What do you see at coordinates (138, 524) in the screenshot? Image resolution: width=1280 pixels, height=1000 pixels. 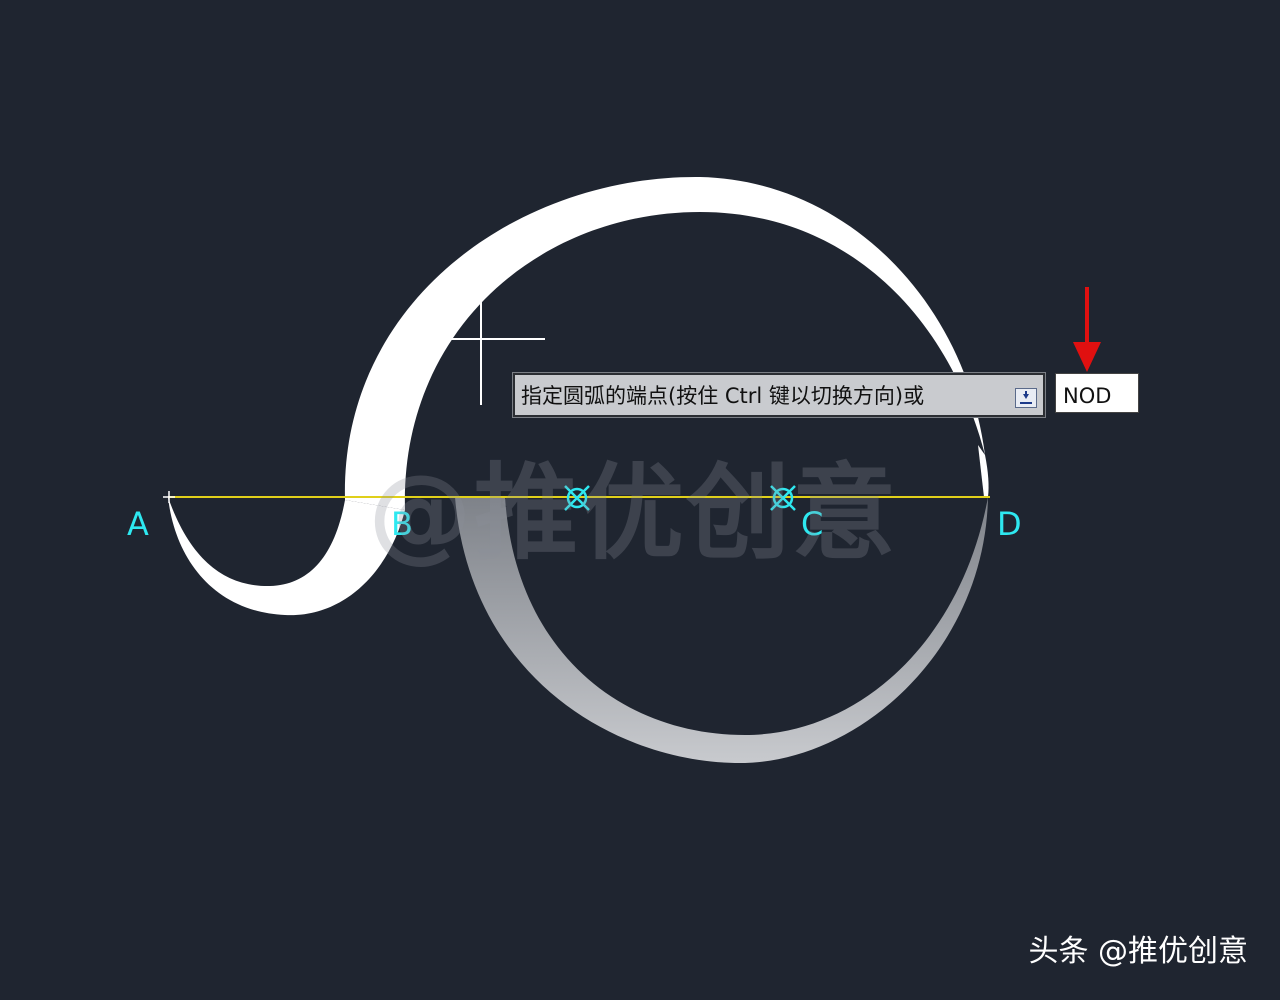 I see `point-label-a: A` at bounding box center [138, 524].